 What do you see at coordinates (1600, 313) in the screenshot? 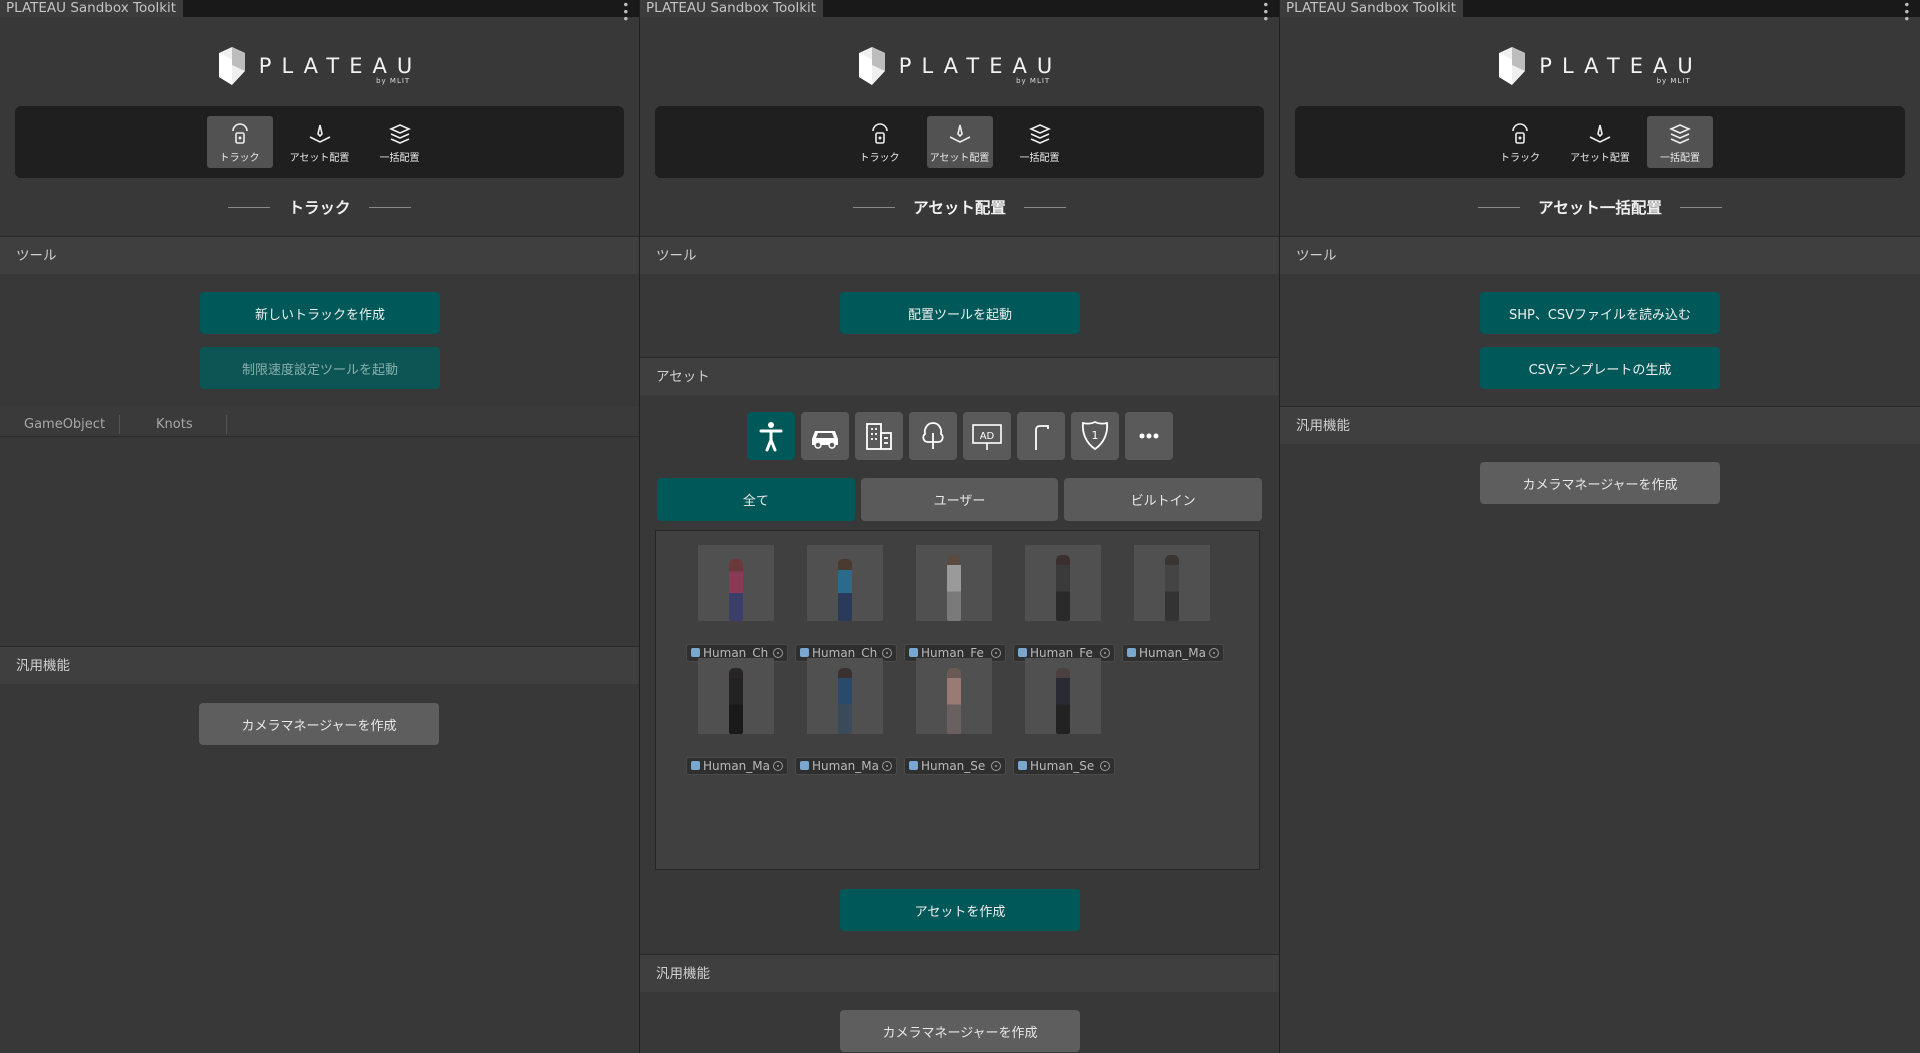
I see `load-shp-csv-button: SHP、CSVファイルを読み込む` at bounding box center [1600, 313].